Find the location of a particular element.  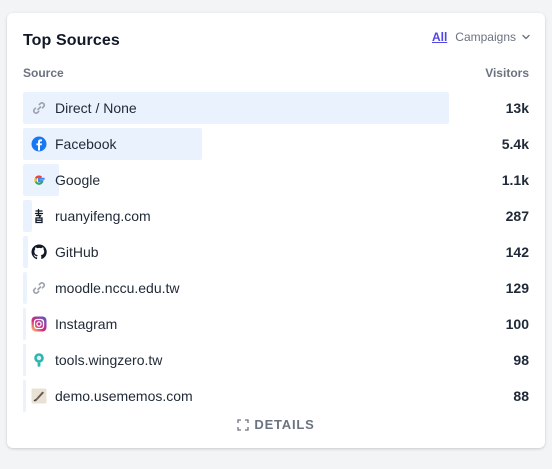

details-label: DETAILS is located at coordinates (284, 424).